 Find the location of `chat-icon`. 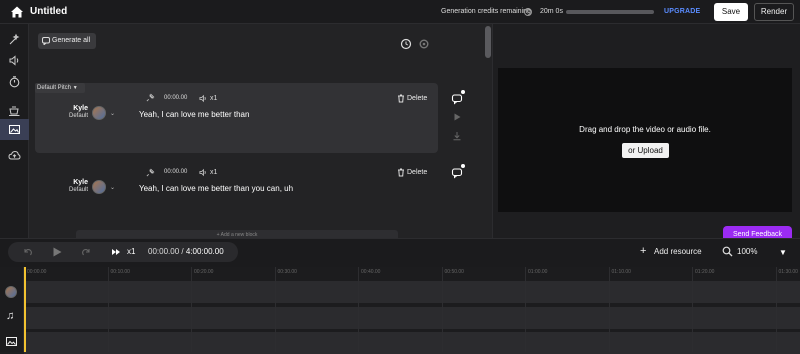

chat-icon is located at coordinates (46, 41).